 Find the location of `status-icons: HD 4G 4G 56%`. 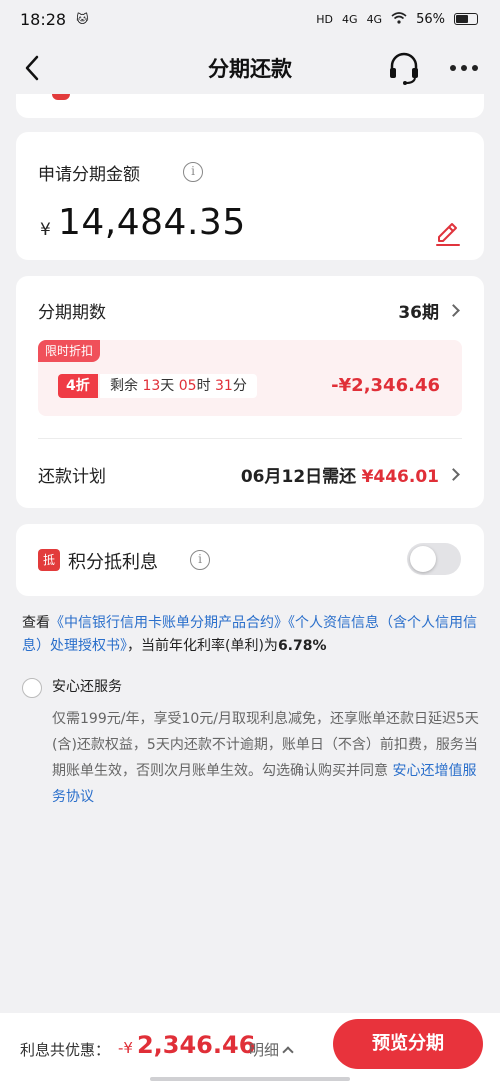

status-icons: HD 4G 4G 56% is located at coordinates (397, 19).